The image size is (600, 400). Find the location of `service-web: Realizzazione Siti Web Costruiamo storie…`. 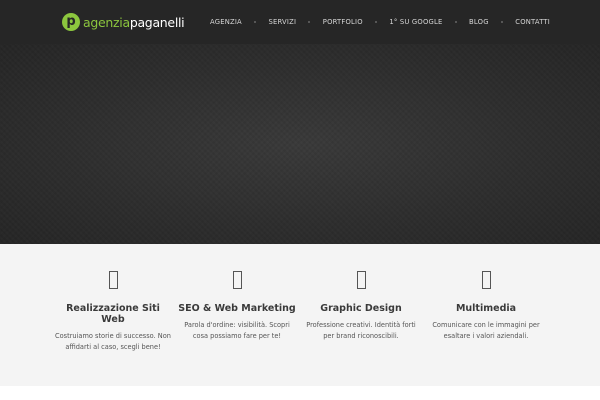

service-web: Realizzazione Siti Web Costruiamo storie… is located at coordinates (113, 298).